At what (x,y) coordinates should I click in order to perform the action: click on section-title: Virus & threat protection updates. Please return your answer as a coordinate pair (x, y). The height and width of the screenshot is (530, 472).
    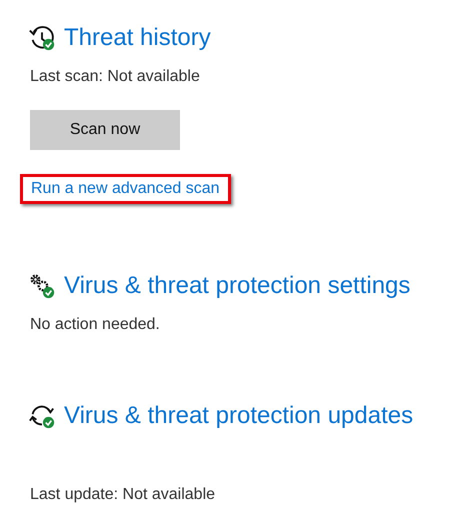
    Looking at the image, I should click on (239, 416).